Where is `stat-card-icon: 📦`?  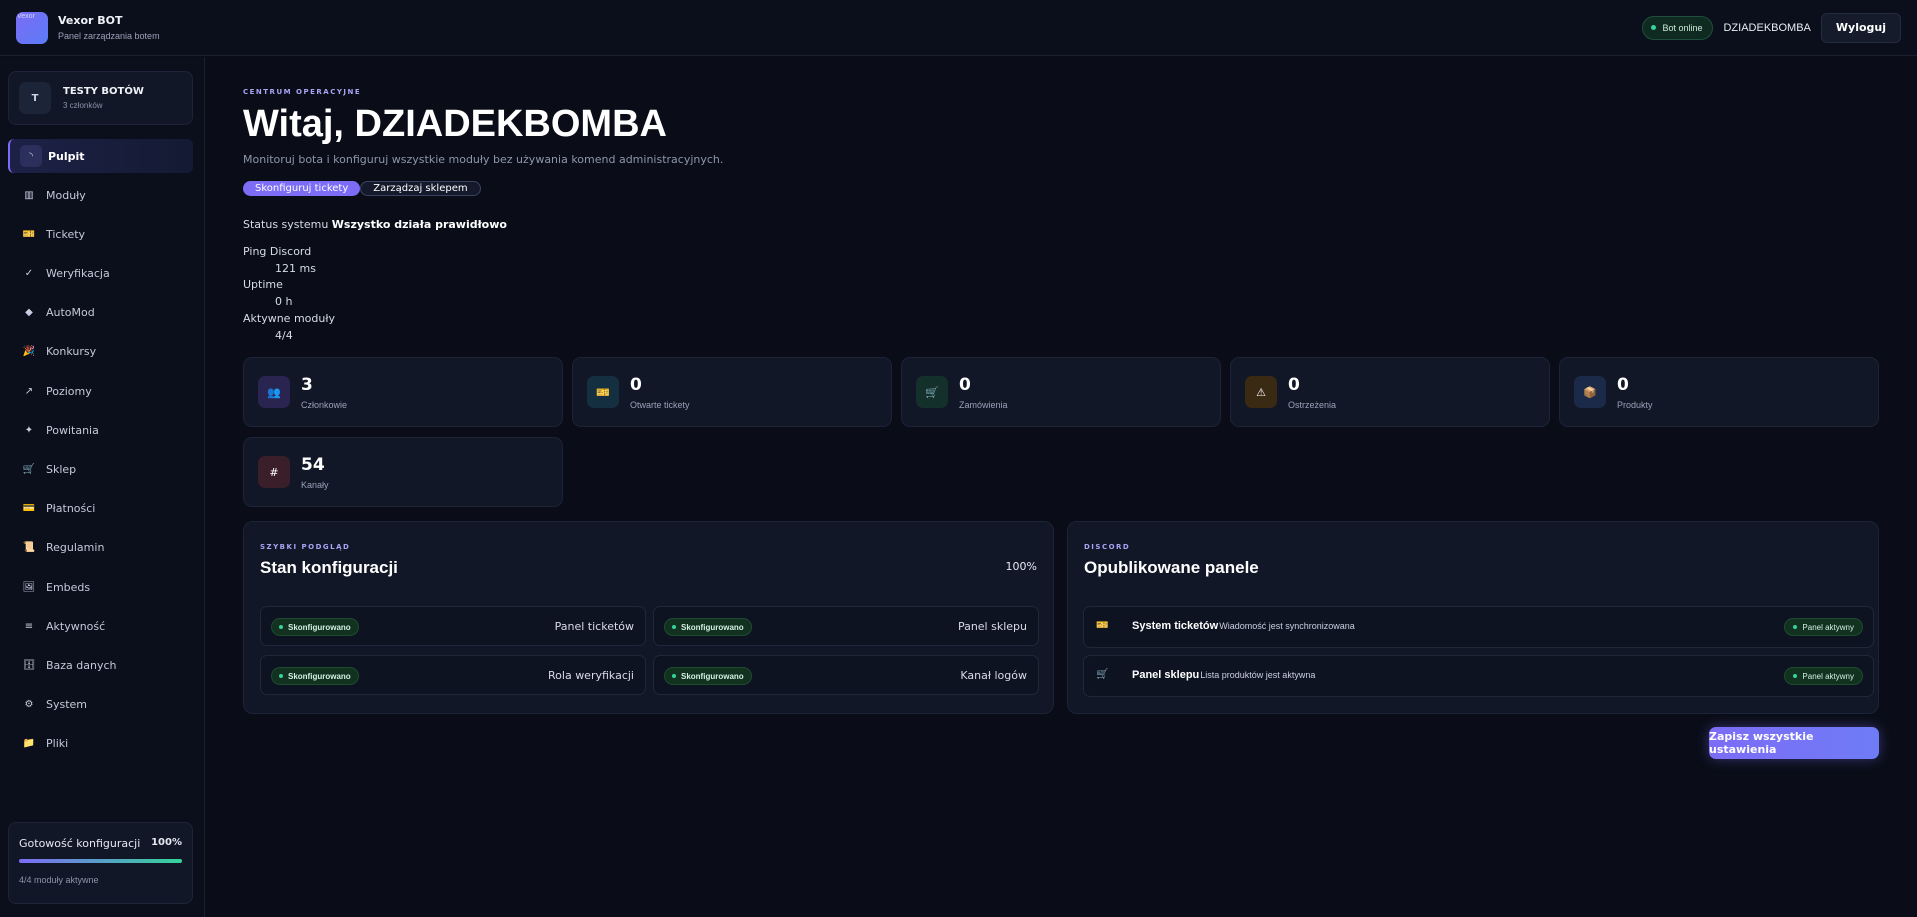 stat-card-icon: 📦 is located at coordinates (1590, 392).